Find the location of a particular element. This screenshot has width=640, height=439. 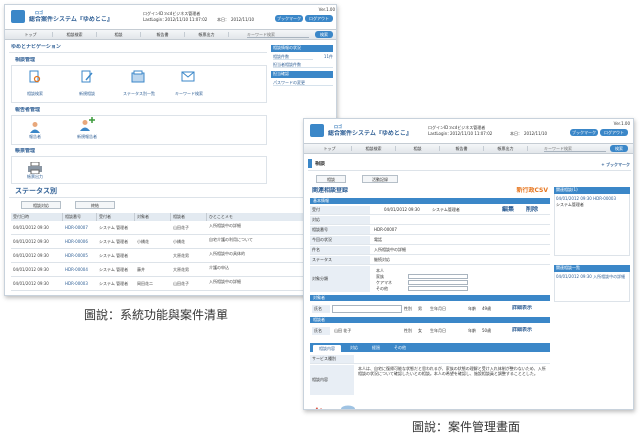

subtab-activity: 活動記録 is located at coordinates (380, 179).